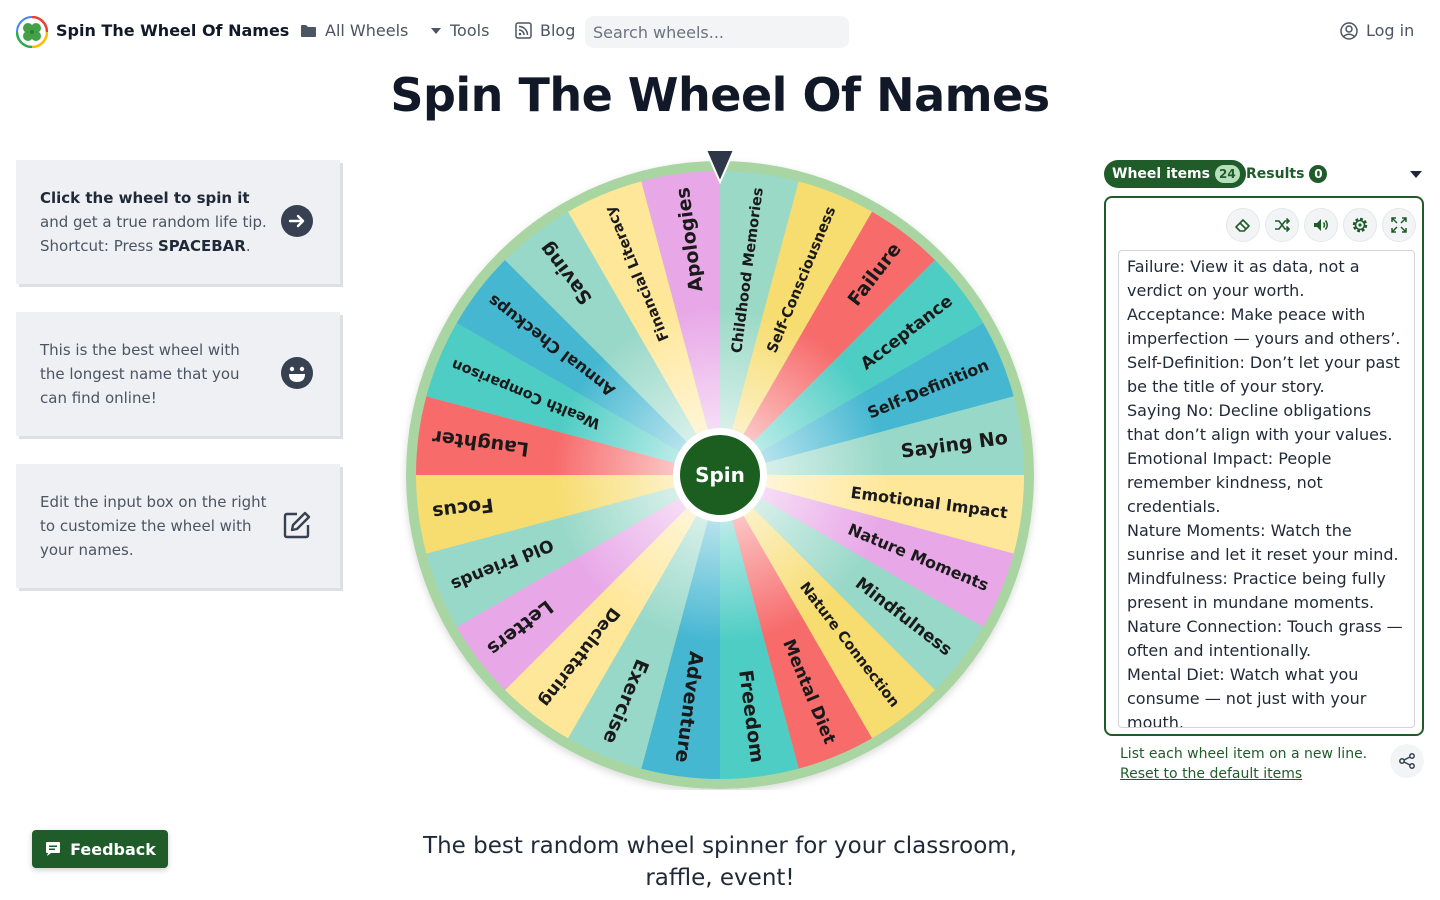 The width and height of the screenshot is (1440, 900). I want to click on editor-hint: List each wheel item on a new line., so click(1244, 754).